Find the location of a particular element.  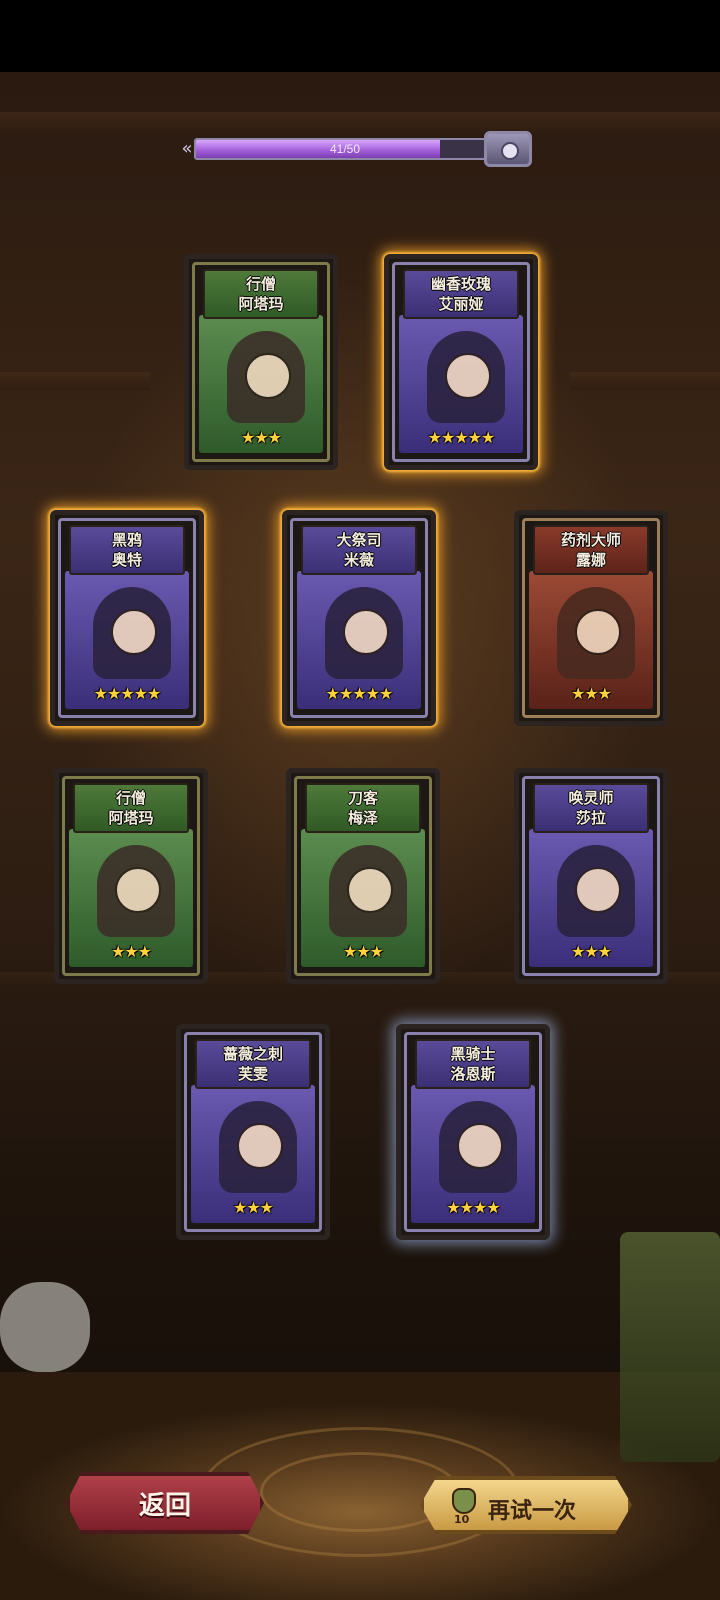

retry-button: 10 再试一次 is located at coordinates (526, 1505).